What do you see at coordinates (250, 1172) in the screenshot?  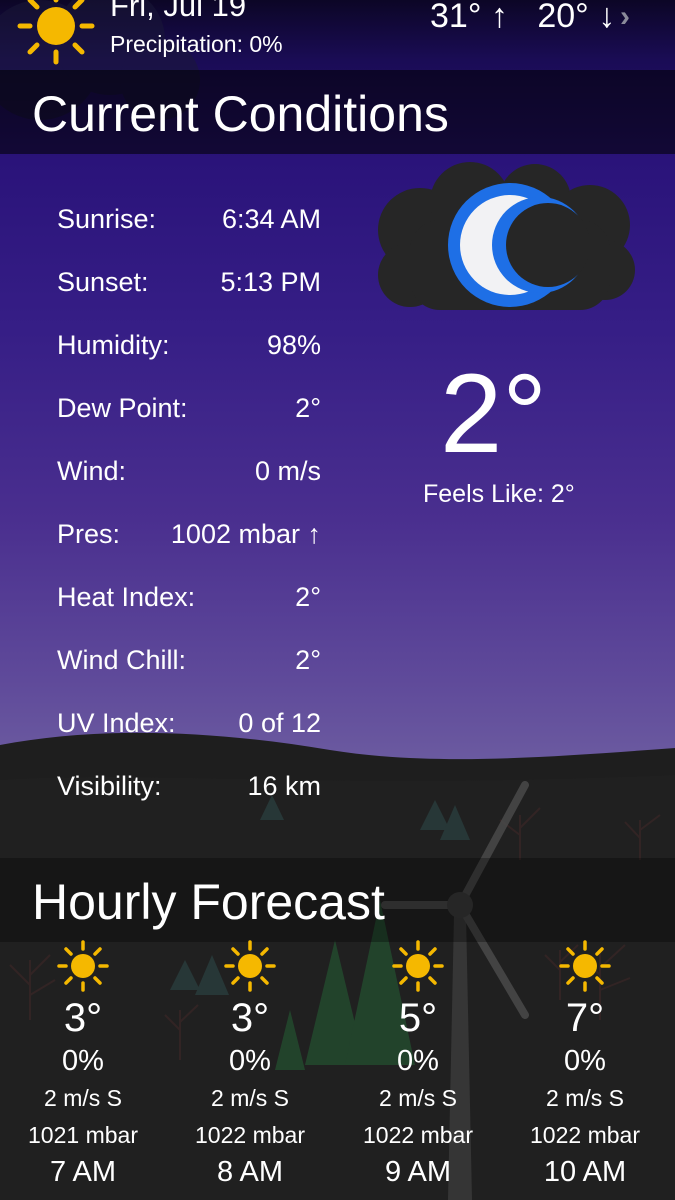 I see `hour-time: 8 AM` at bounding box center [250, 1172].